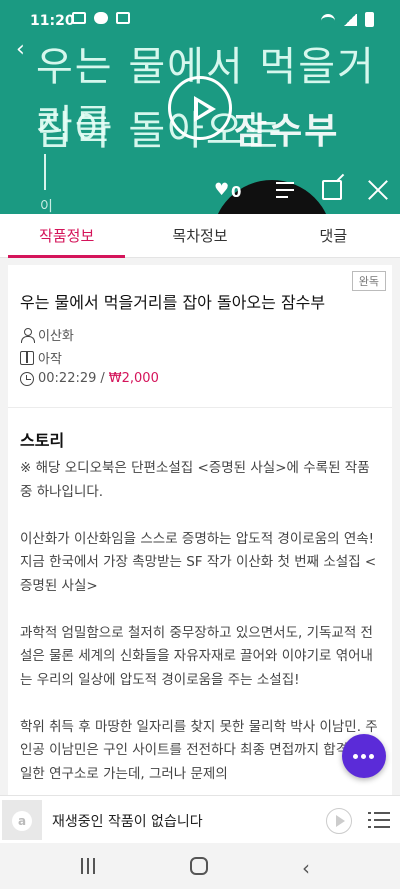 This screenshot has width=400, height=889. I want to click on share-icon, so click(332, 190).